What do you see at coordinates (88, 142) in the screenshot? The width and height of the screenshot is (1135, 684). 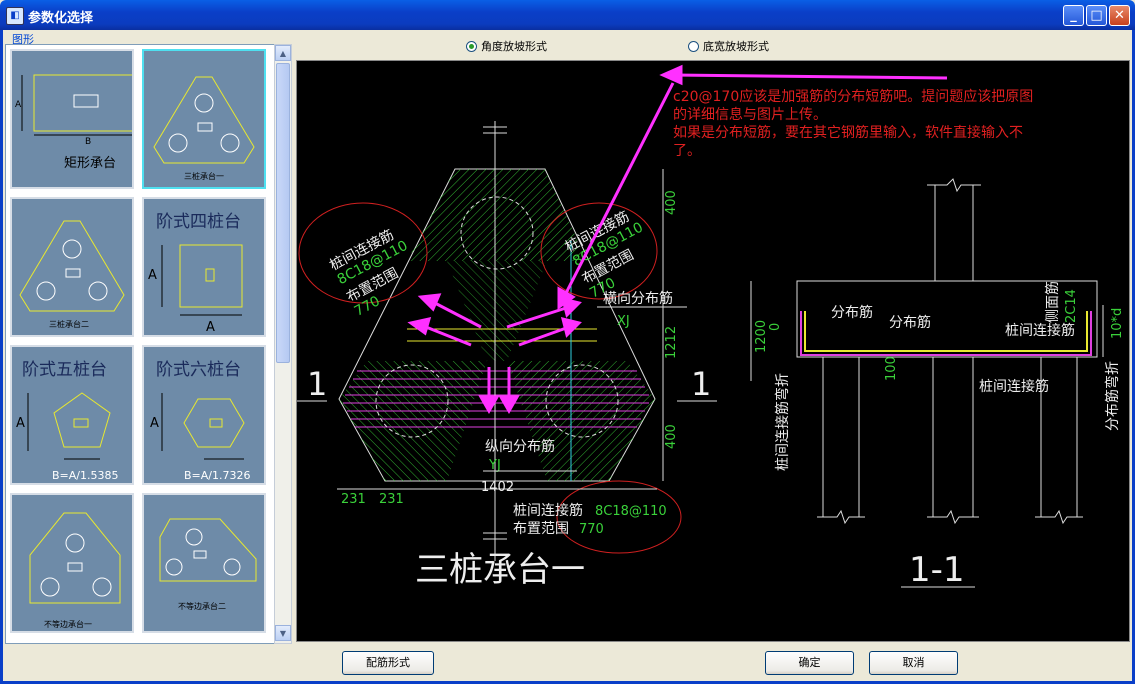 I see `dim-b: B` at bounding box center [88, 142].